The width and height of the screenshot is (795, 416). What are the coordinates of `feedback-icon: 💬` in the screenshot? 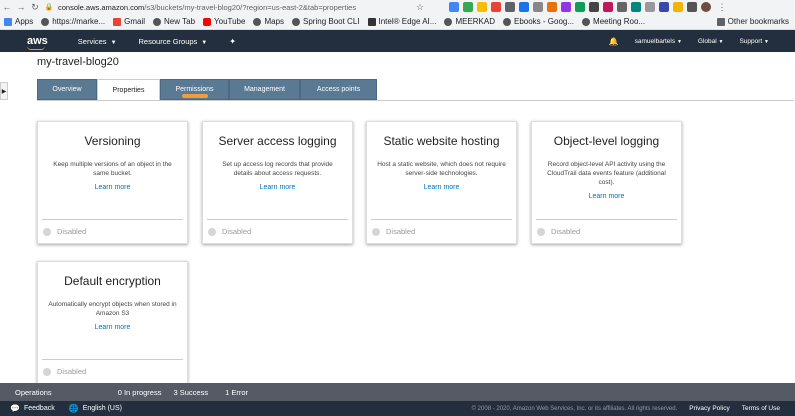 It's located at (15, 408).